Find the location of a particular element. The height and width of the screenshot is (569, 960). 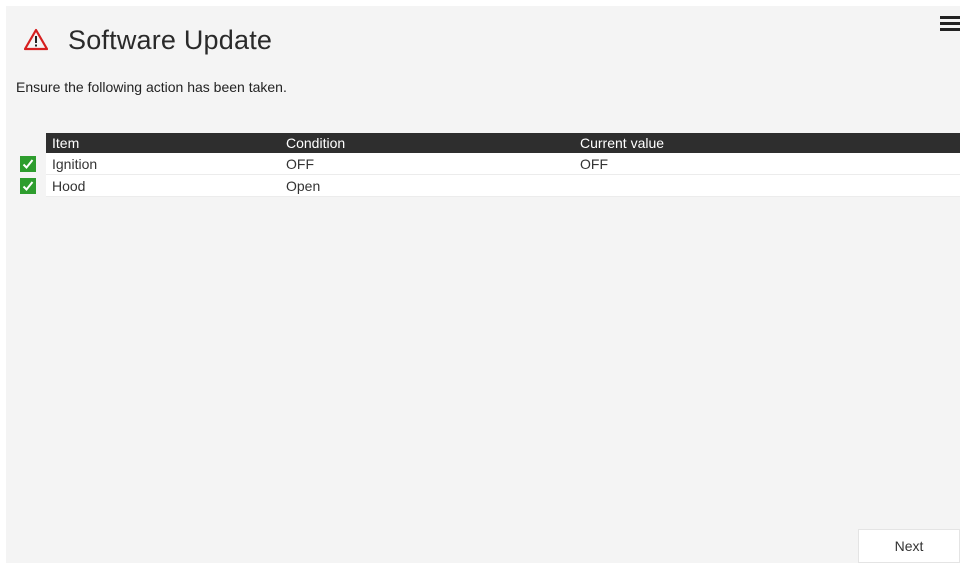

cell-current-value: OFF is located at coordinates (594, 163).